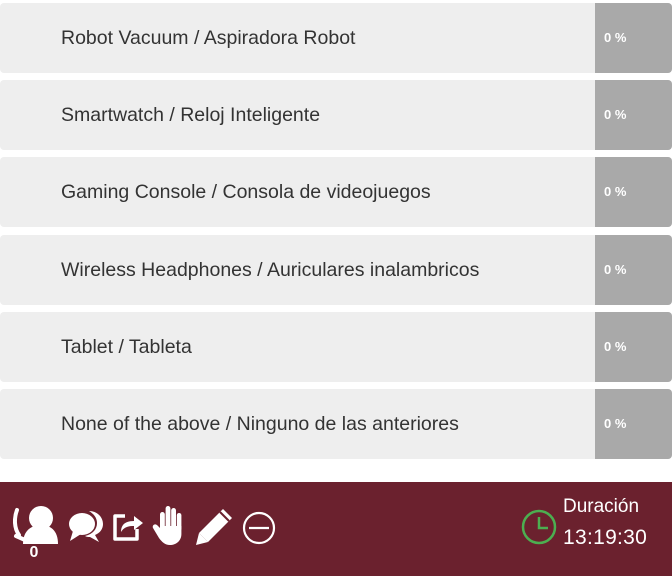  Describe the element at coordinates (336, 347) in the screenshot. I see `poll-option-tablet: Tablet / Tableta 0 %` at that location.